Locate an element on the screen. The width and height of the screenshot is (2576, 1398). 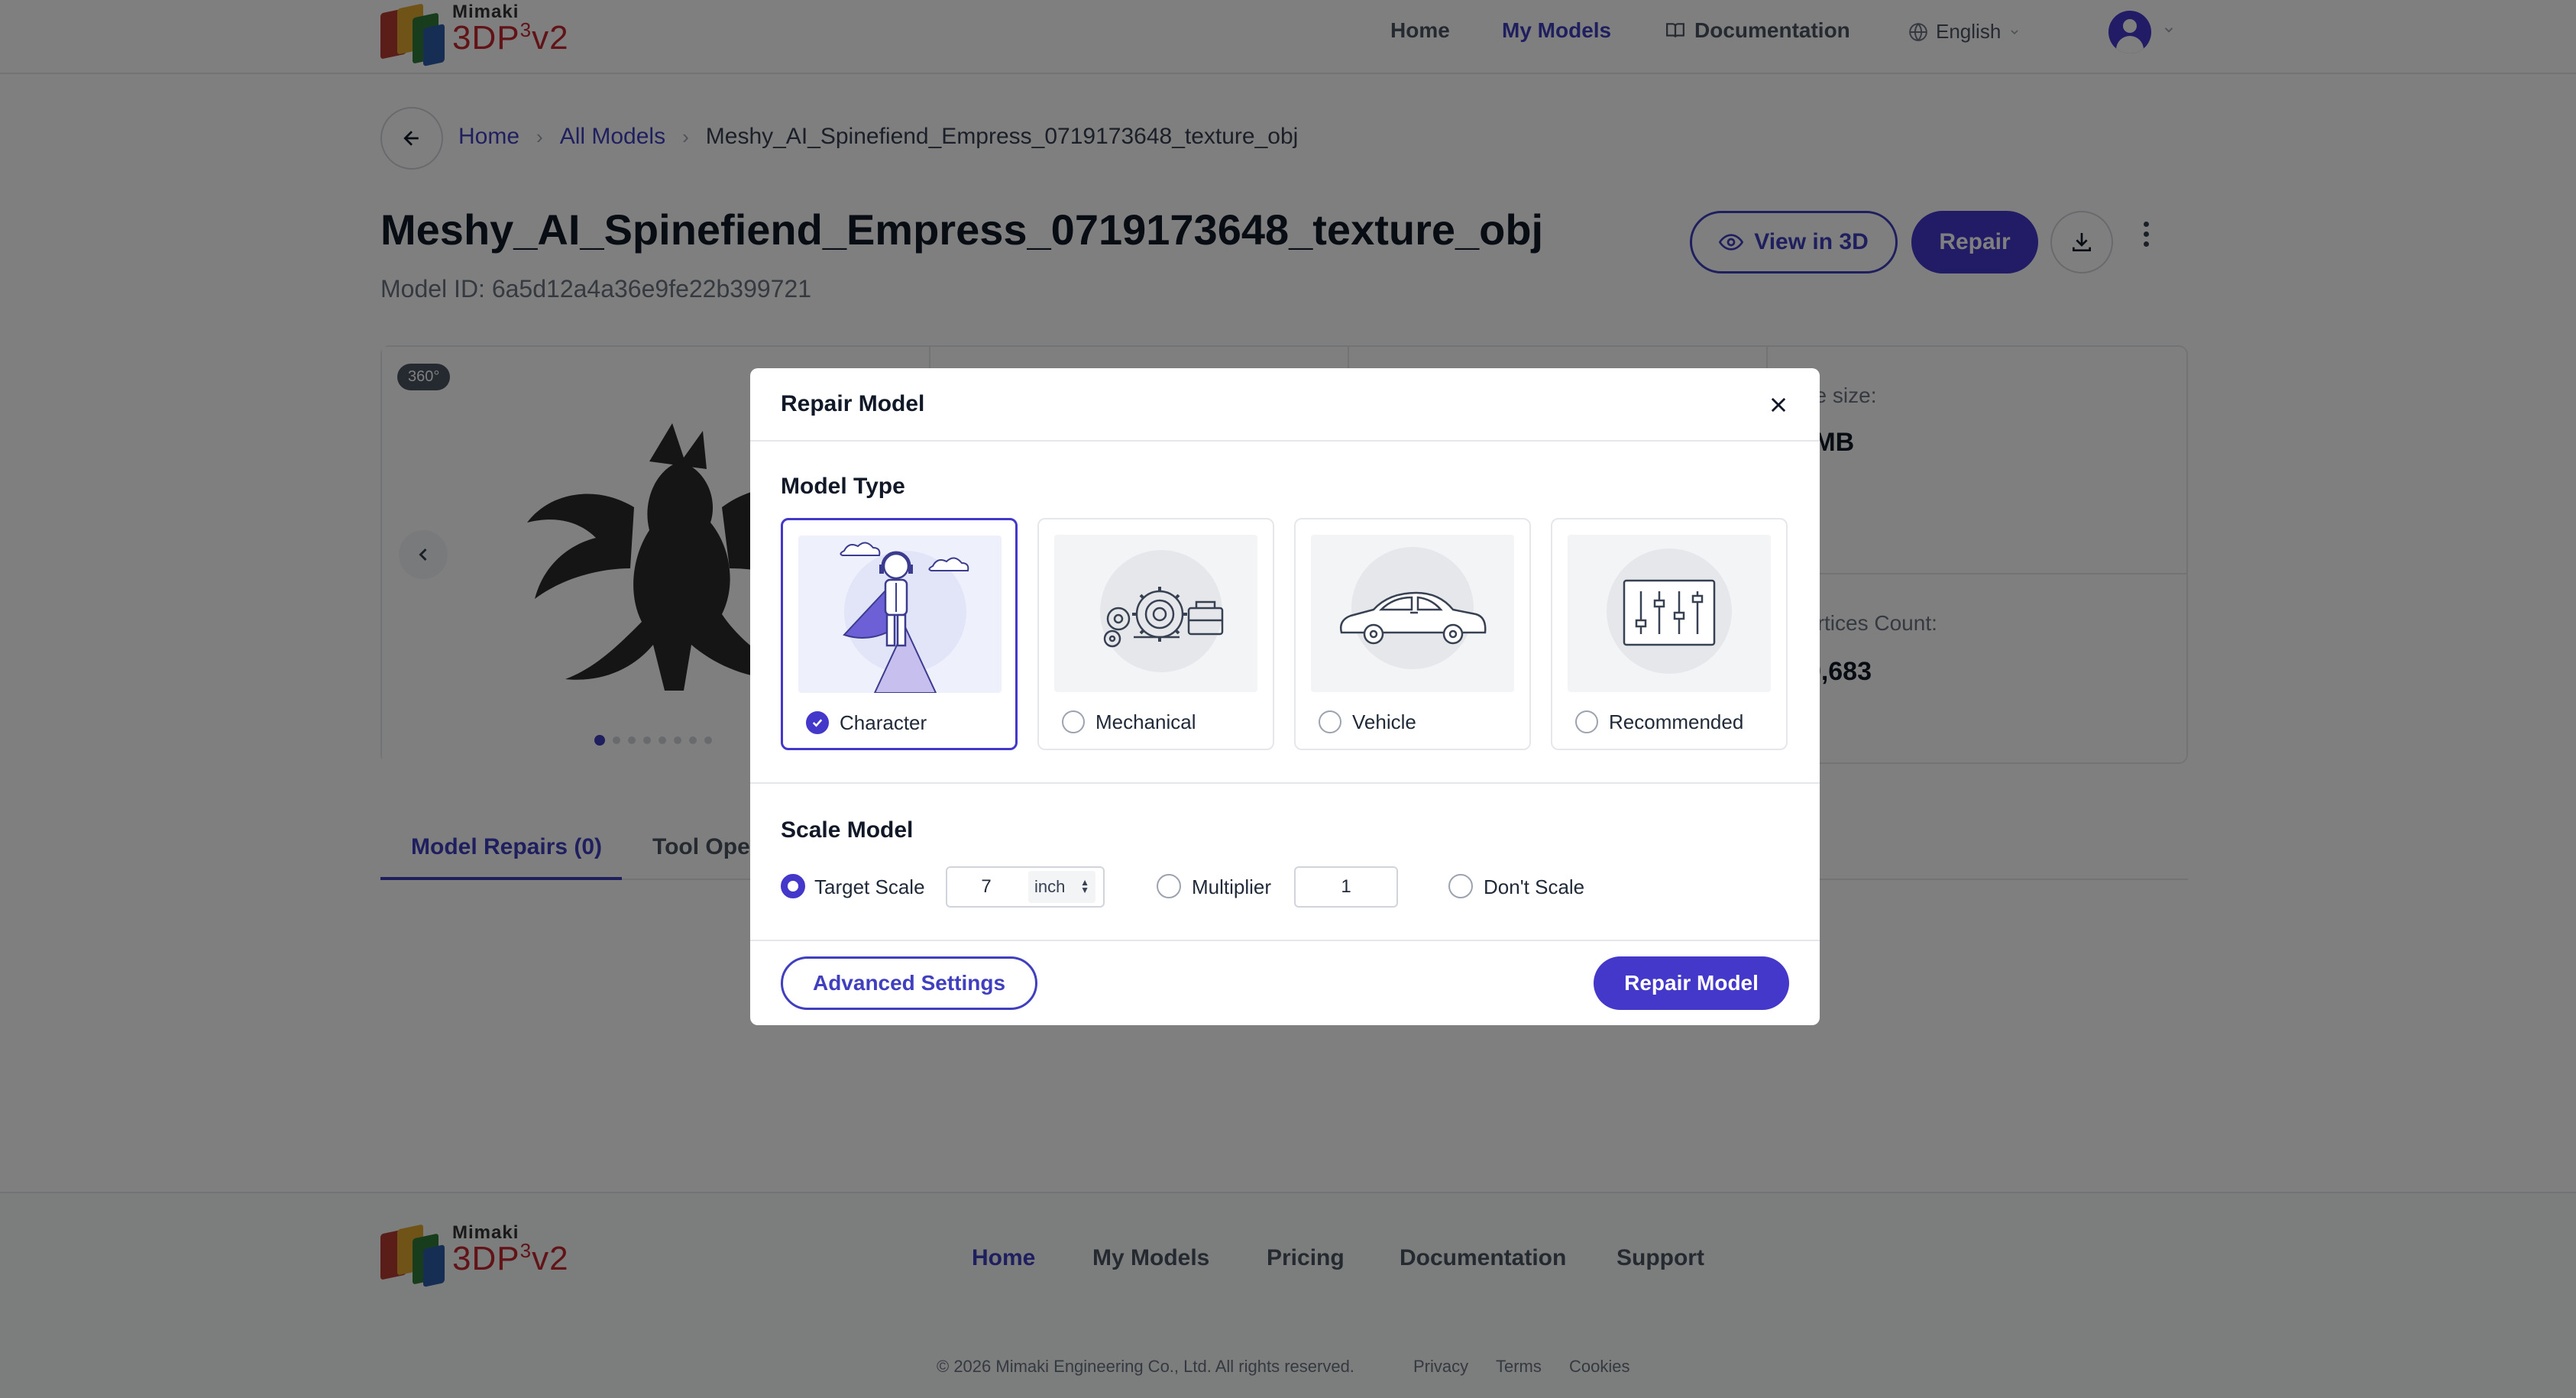
character-label: Character is located at coordinates (883, 723).